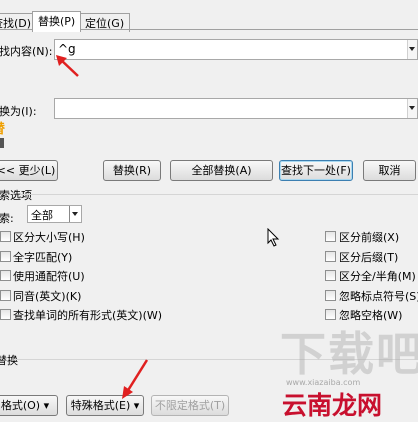 This screenshot has height=422, width=418. Describe the element at coordinates (135, 379) in the screenshot. I see `annotation-arrow-special-icon` at that location.